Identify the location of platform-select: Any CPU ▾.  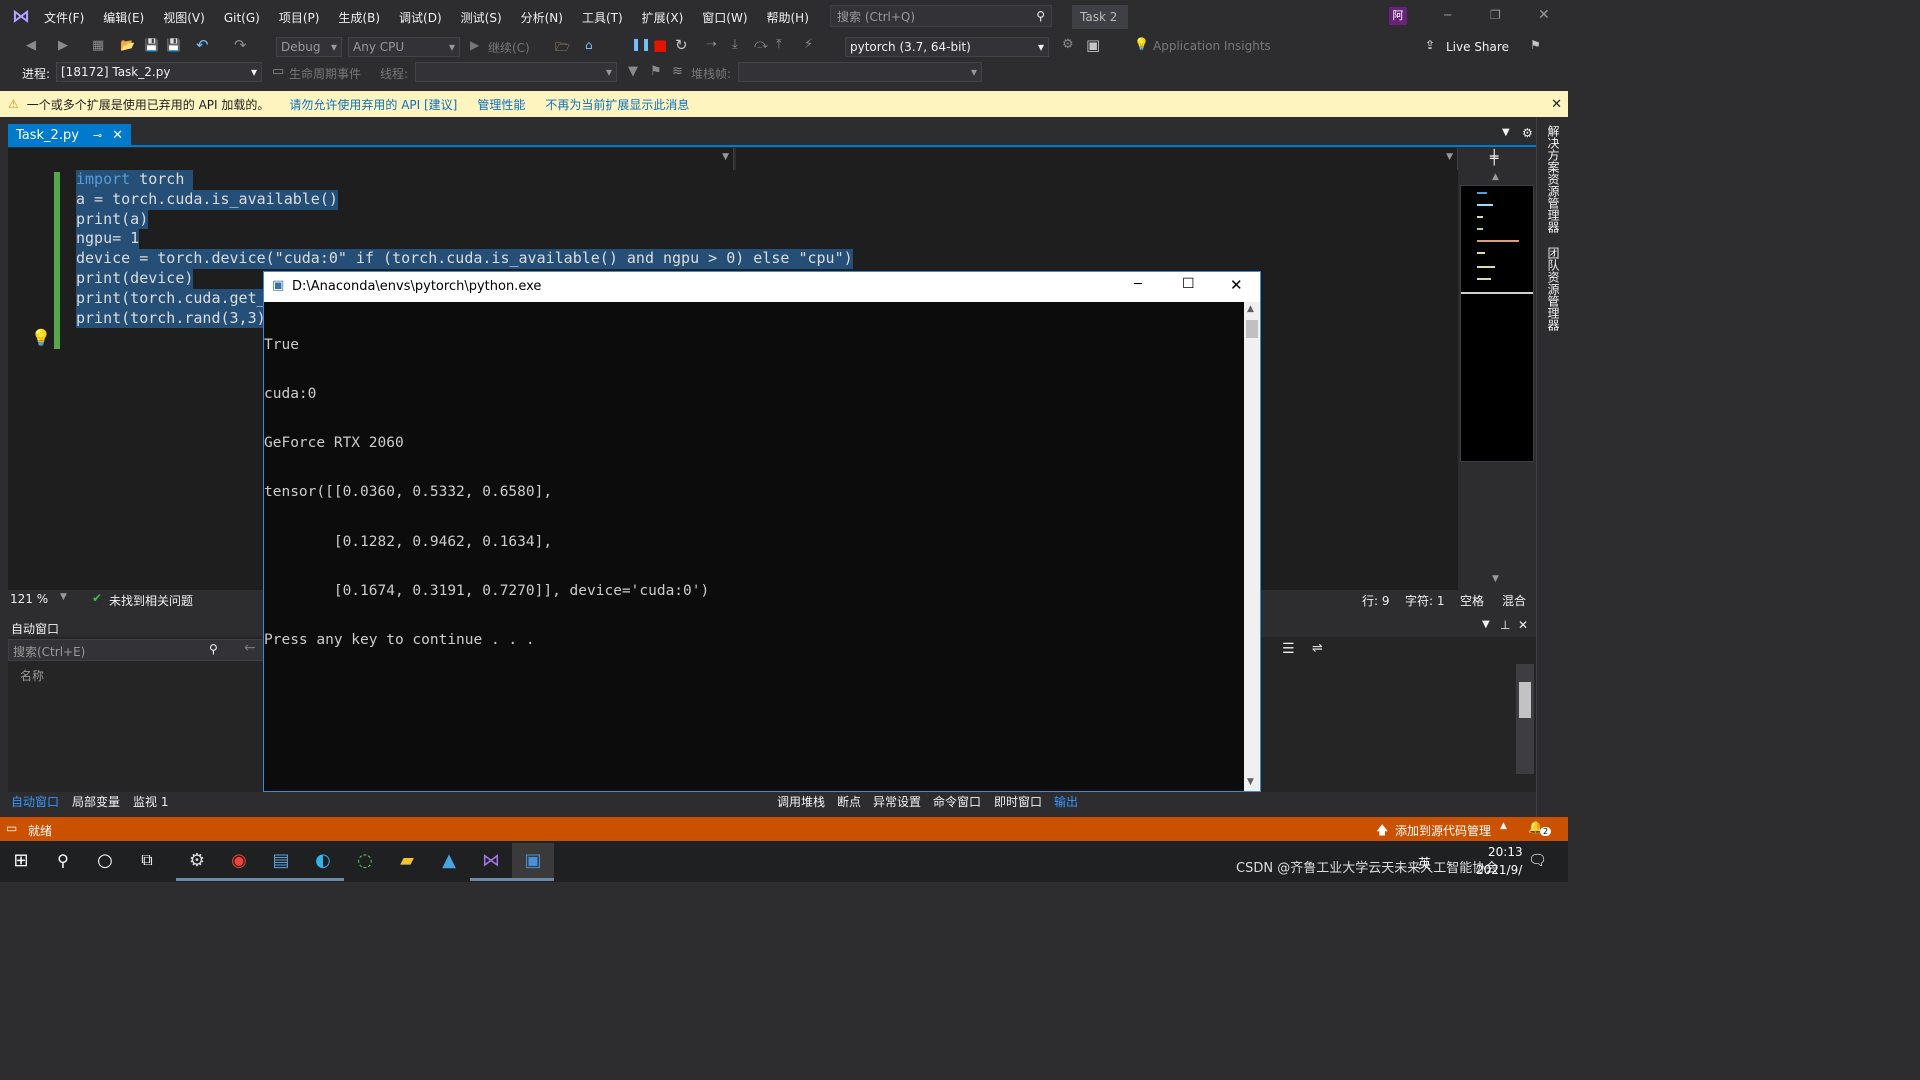
(404, 47).